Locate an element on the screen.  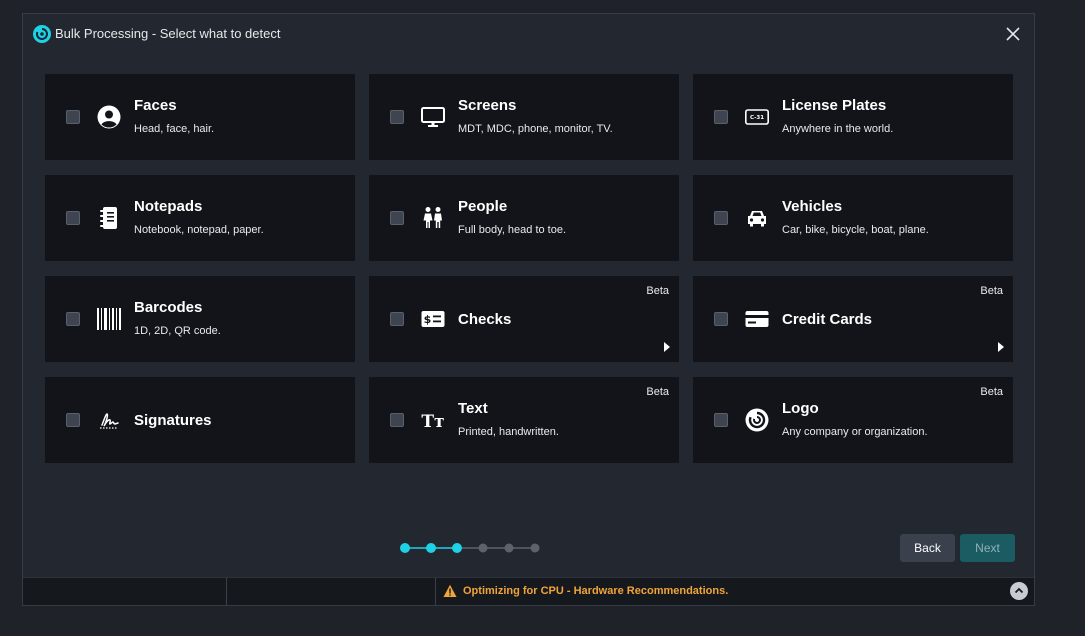
checkbox-signatures is located at coordinates (73, 420).